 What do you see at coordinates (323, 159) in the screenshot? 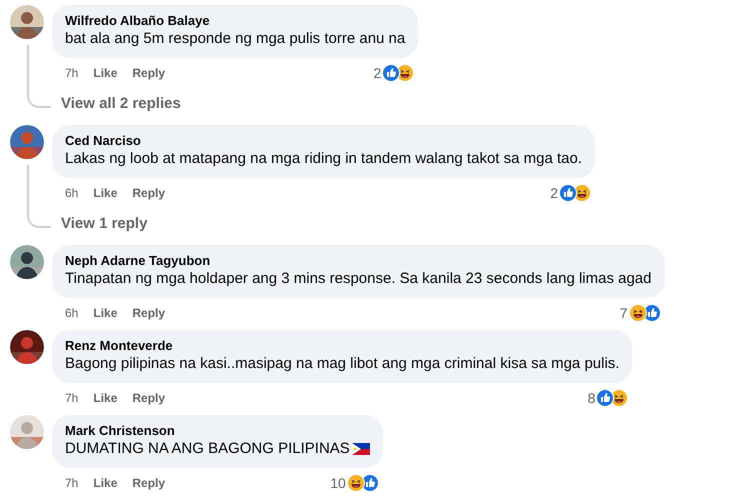
I see `comment-text: Lakas ng loob at matapang na mga riding in tandem walang takot sa mga tao.` at bounding box center [323, 159].